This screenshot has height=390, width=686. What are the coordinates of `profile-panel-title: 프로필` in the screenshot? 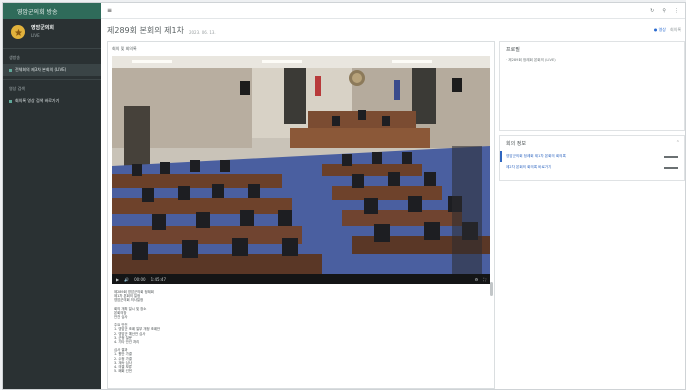 It's located at (513, 50).